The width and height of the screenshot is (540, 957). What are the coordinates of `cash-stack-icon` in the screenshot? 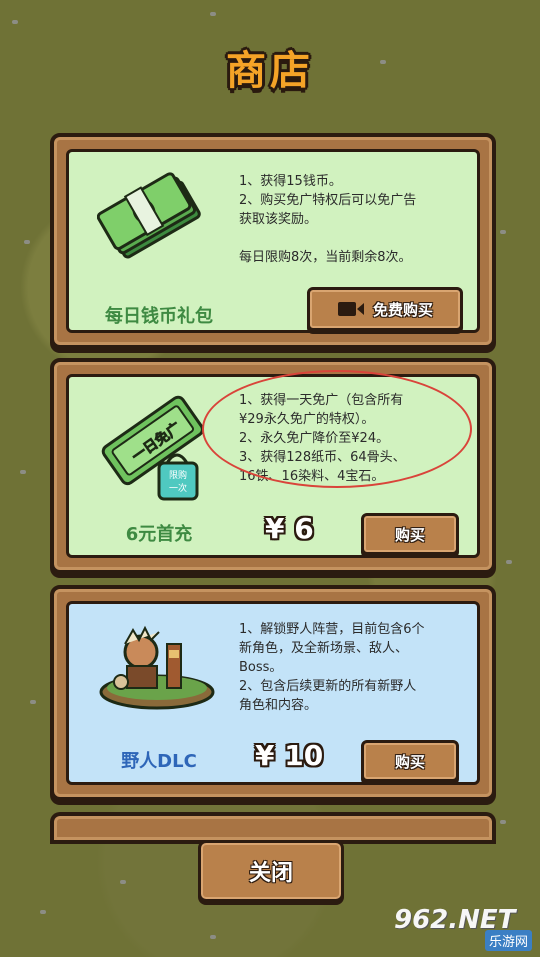 It's located at (149, 215).